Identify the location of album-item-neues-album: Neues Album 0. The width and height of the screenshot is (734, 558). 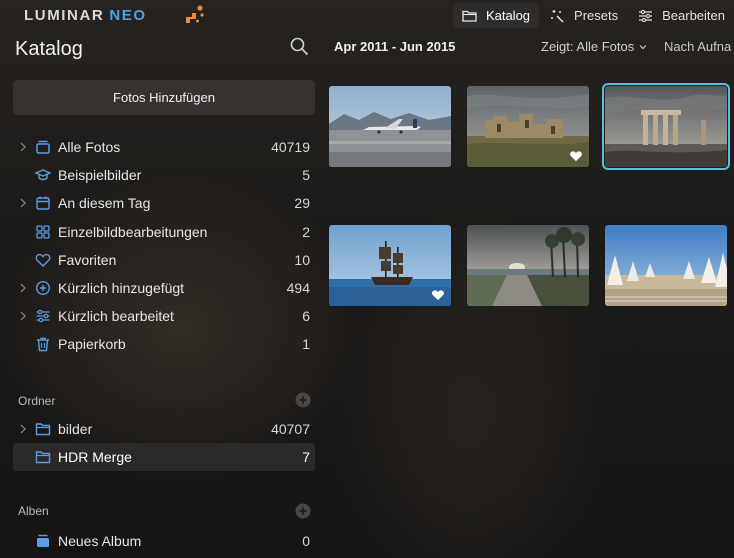
(164, 541).